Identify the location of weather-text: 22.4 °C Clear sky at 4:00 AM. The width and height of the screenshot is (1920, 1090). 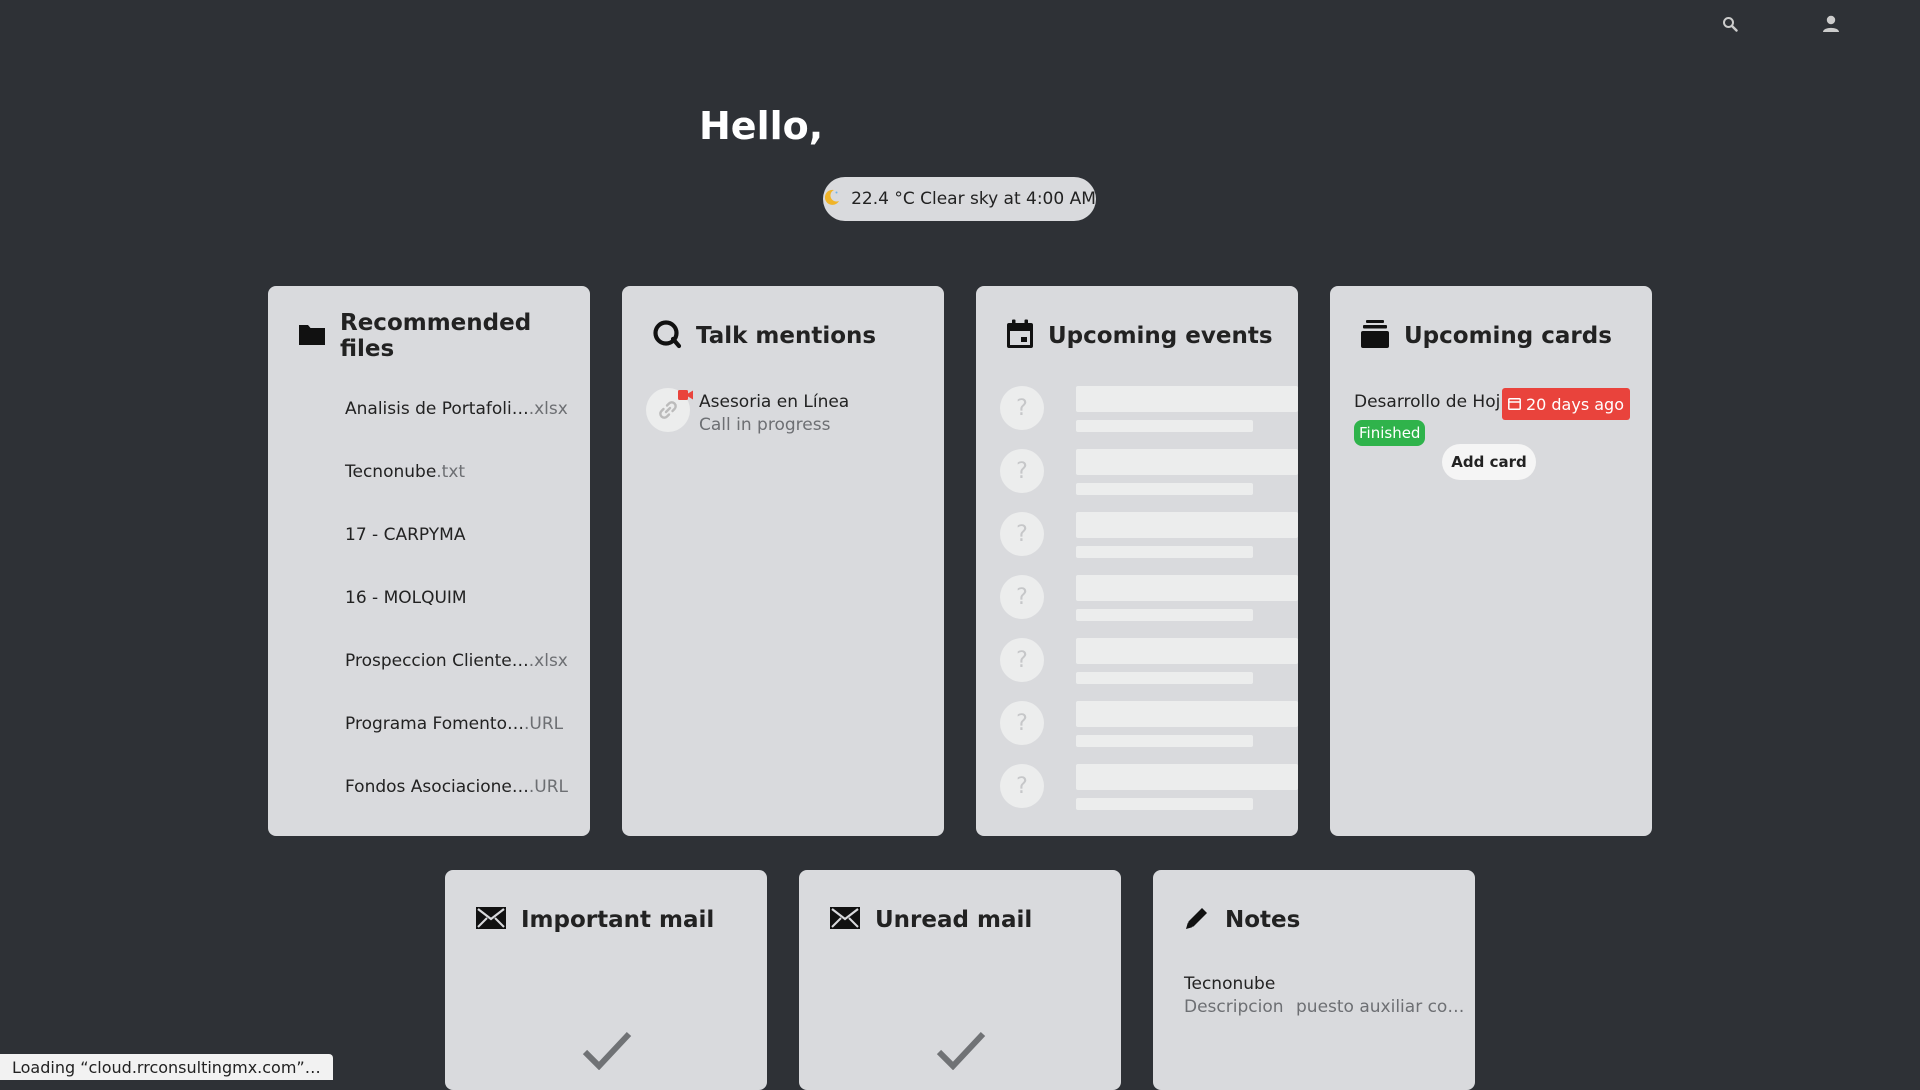
(973, 199).